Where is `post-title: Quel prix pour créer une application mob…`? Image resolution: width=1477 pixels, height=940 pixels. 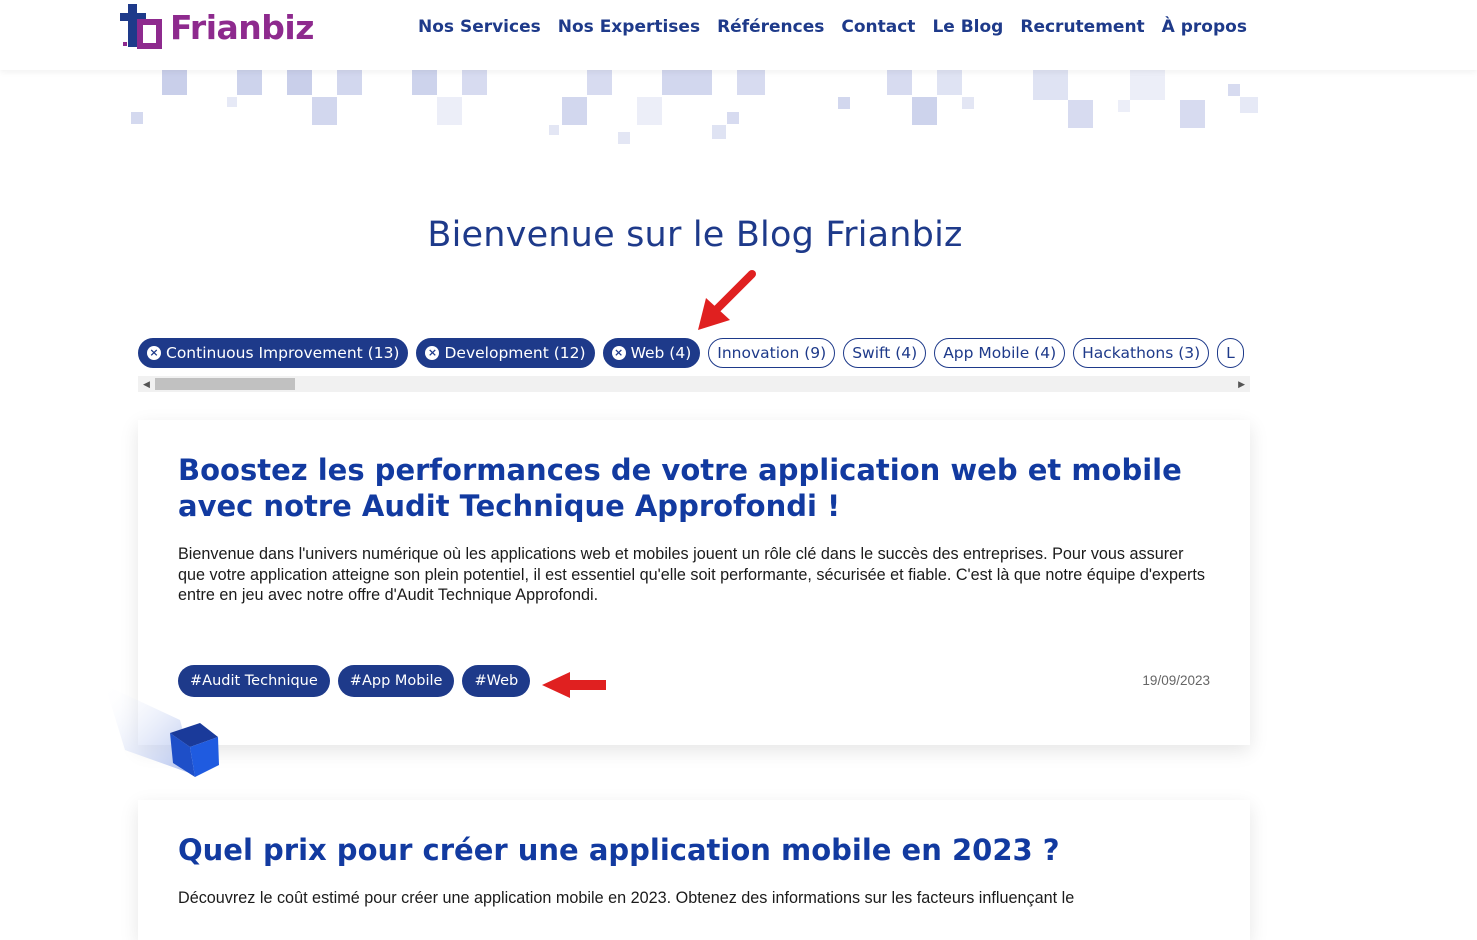 post-title: Quel prix pour créer une application mob… is located at coordinates (694, 850).